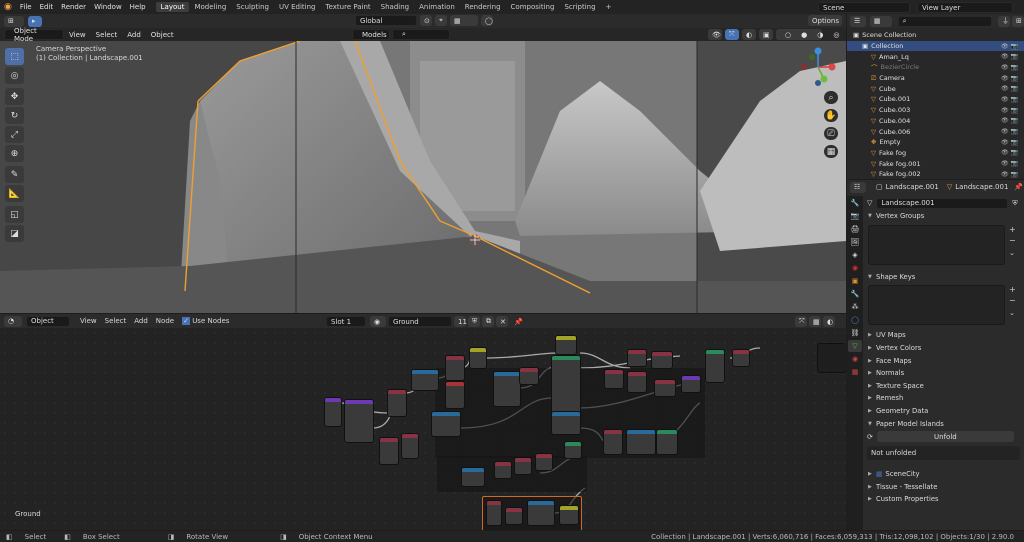 The image size is (1024, 542). What do you see at coordinates (533, 7) in the screenshot?
I see `tab-compositing: Compositing` at bounding box center [533, 7].